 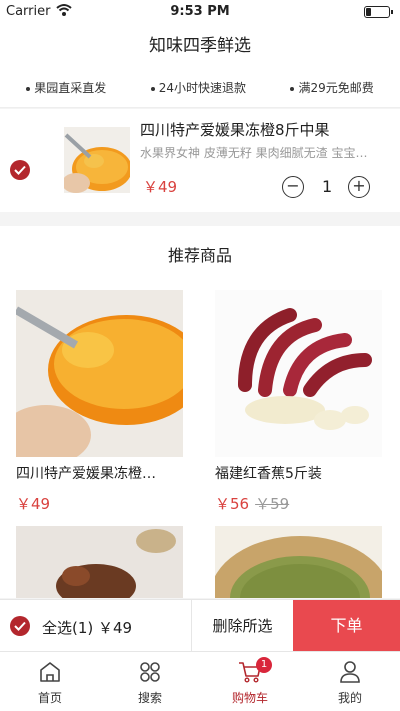 I want to click on select-all-check-icon, so click(x=20, y=626).